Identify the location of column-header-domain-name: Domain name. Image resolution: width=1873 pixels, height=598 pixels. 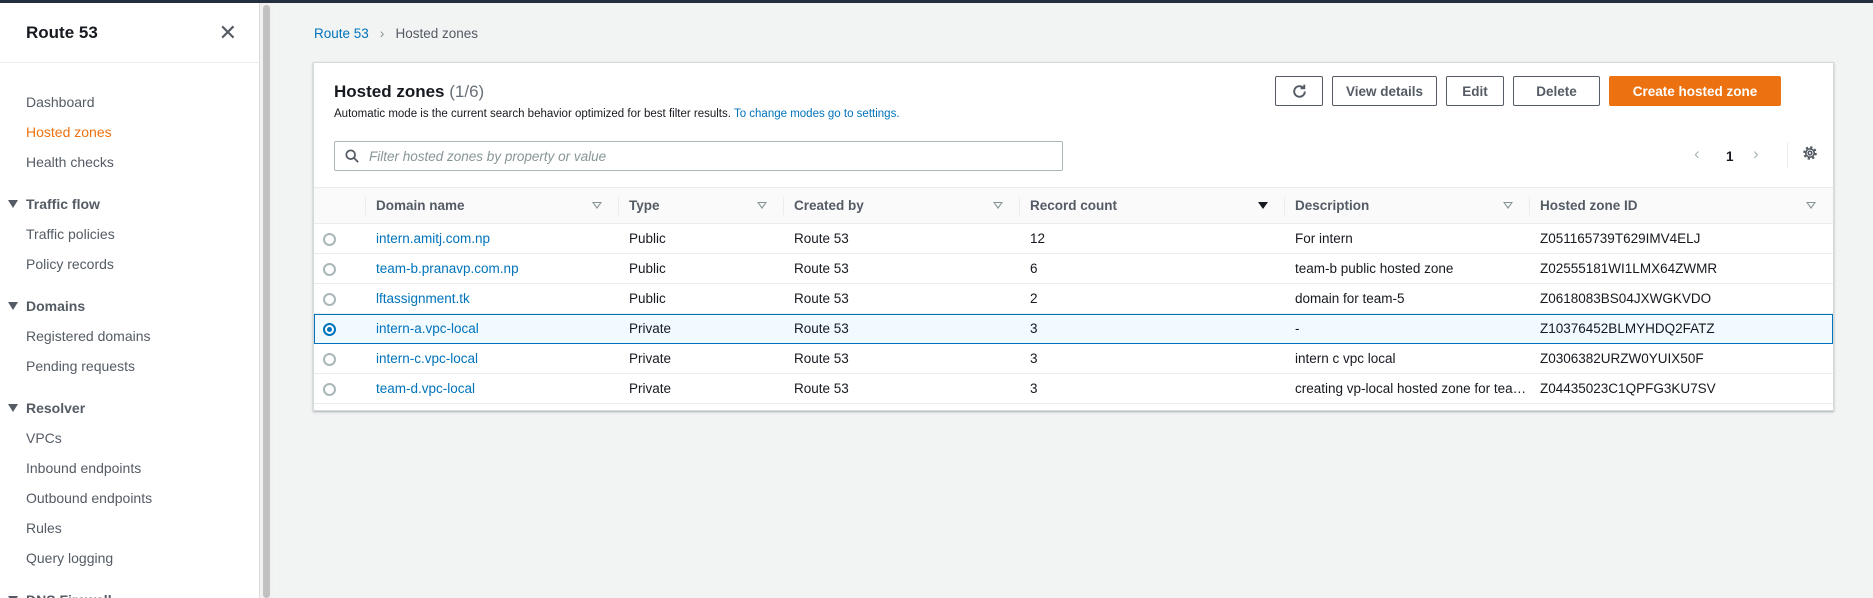
(492, 206).